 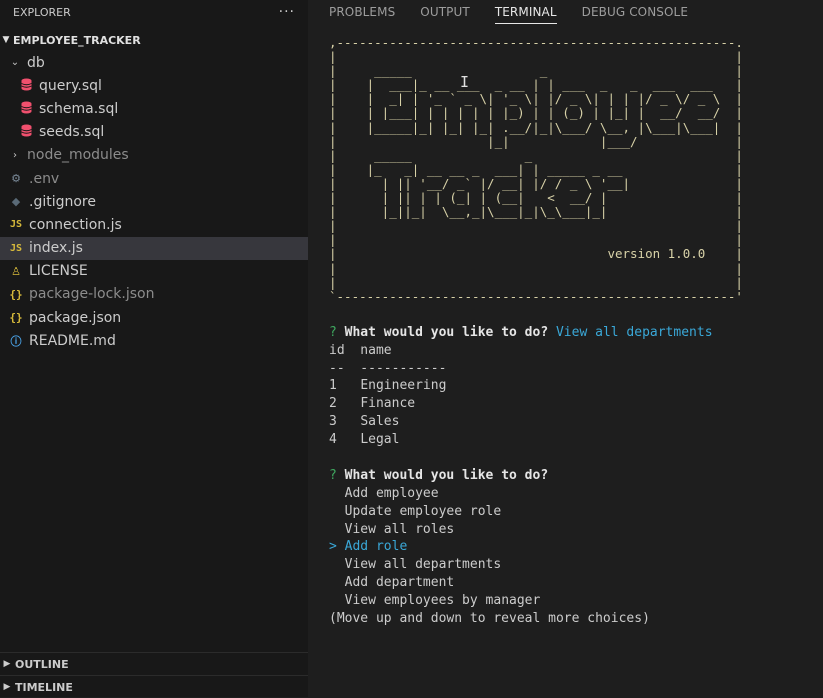 I want to click on tree-item-label: README.md, so click(x=72, y=340).